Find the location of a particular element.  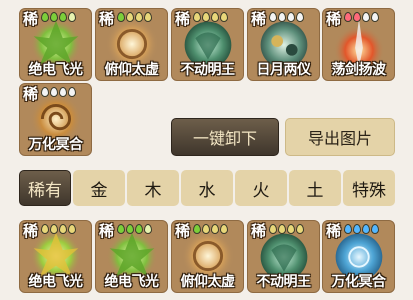

top-card-4: 稀 日月两仪 is located at coordinates (283, 44).